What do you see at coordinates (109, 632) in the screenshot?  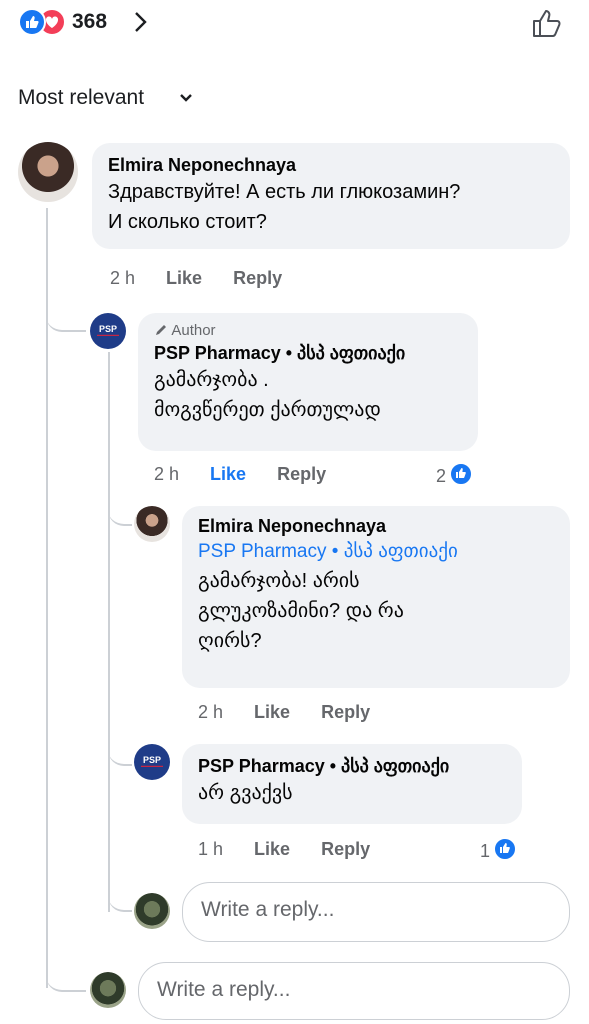 I see `thread-line-nested` at bounding box center [109, 632].